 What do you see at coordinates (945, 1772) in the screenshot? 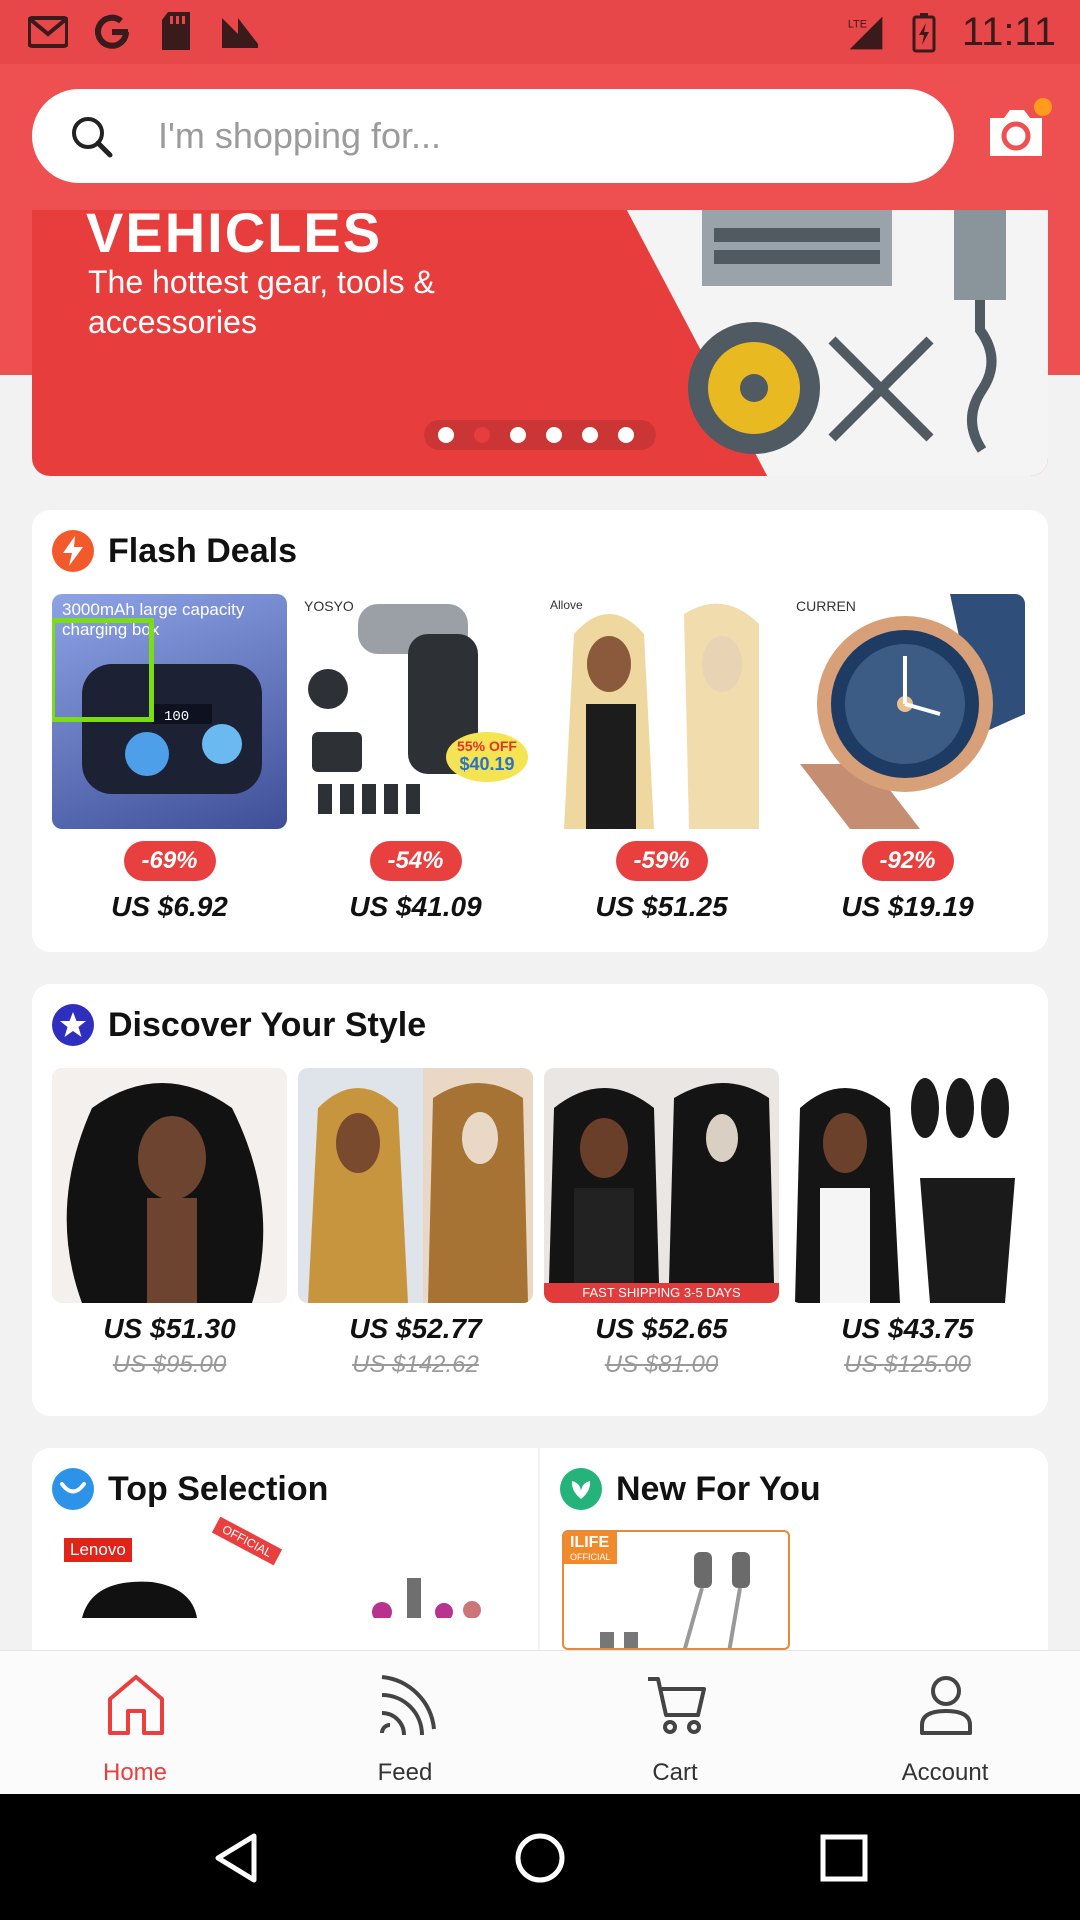
I see `nav-account-label: Account` at bounding box center [945, 1772].